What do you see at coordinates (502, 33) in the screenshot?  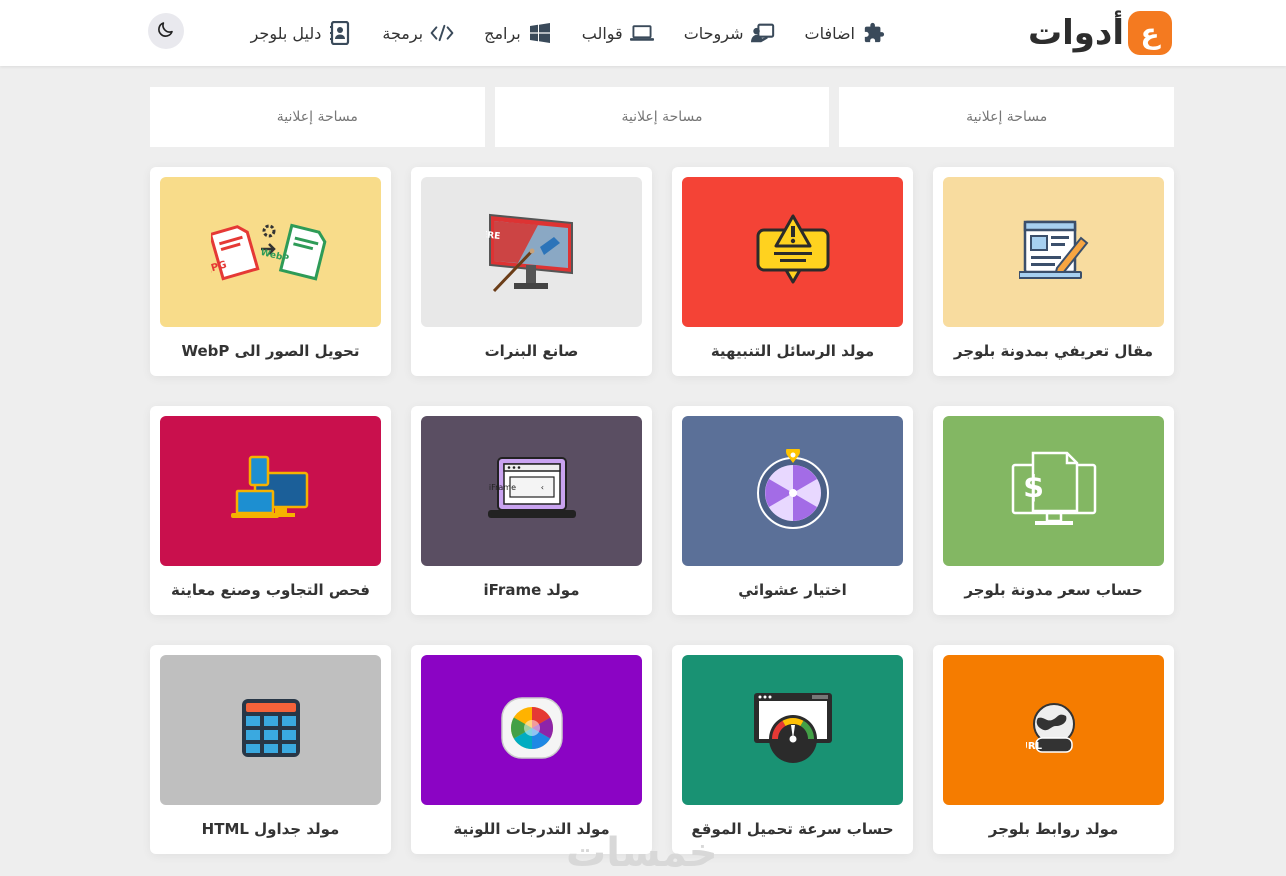 I see `nav-label: برامج` at bounding box center [502, 33].